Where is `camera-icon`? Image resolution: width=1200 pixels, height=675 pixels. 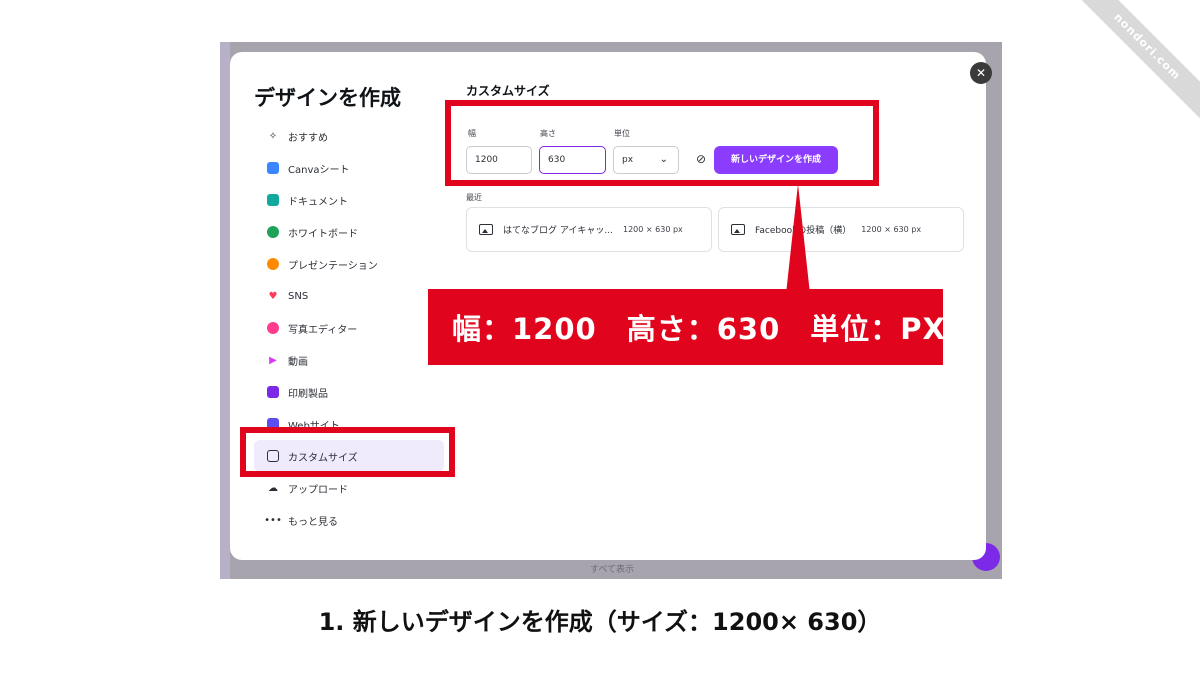
camera-icon is located at coordinates (273, 328).